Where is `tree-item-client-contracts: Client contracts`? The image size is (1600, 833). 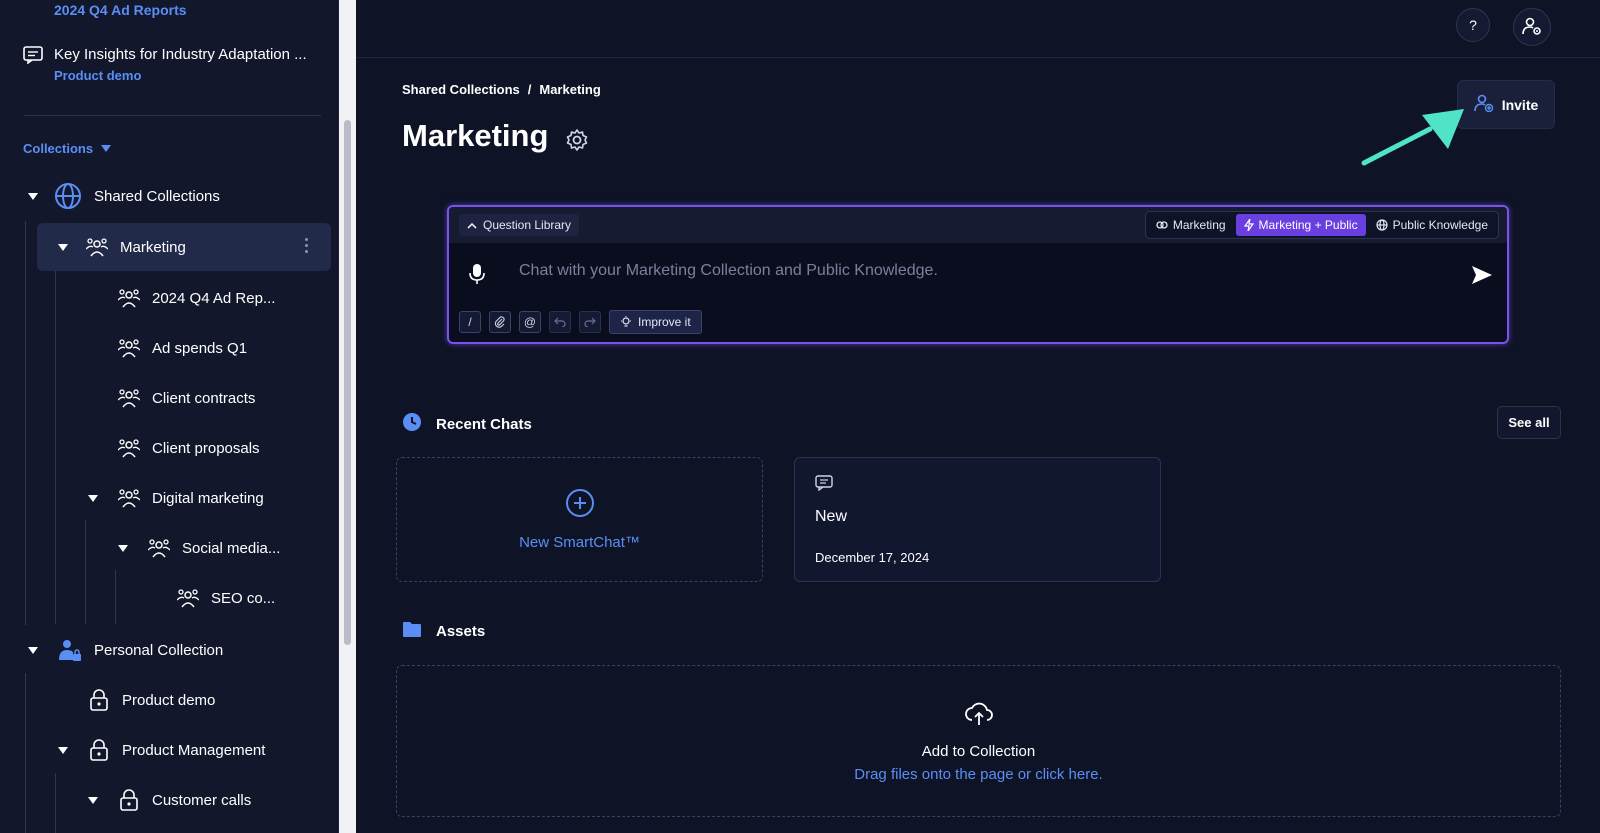 tree-item-client-contracts: Client contracts is located at coordinates (186, 398).